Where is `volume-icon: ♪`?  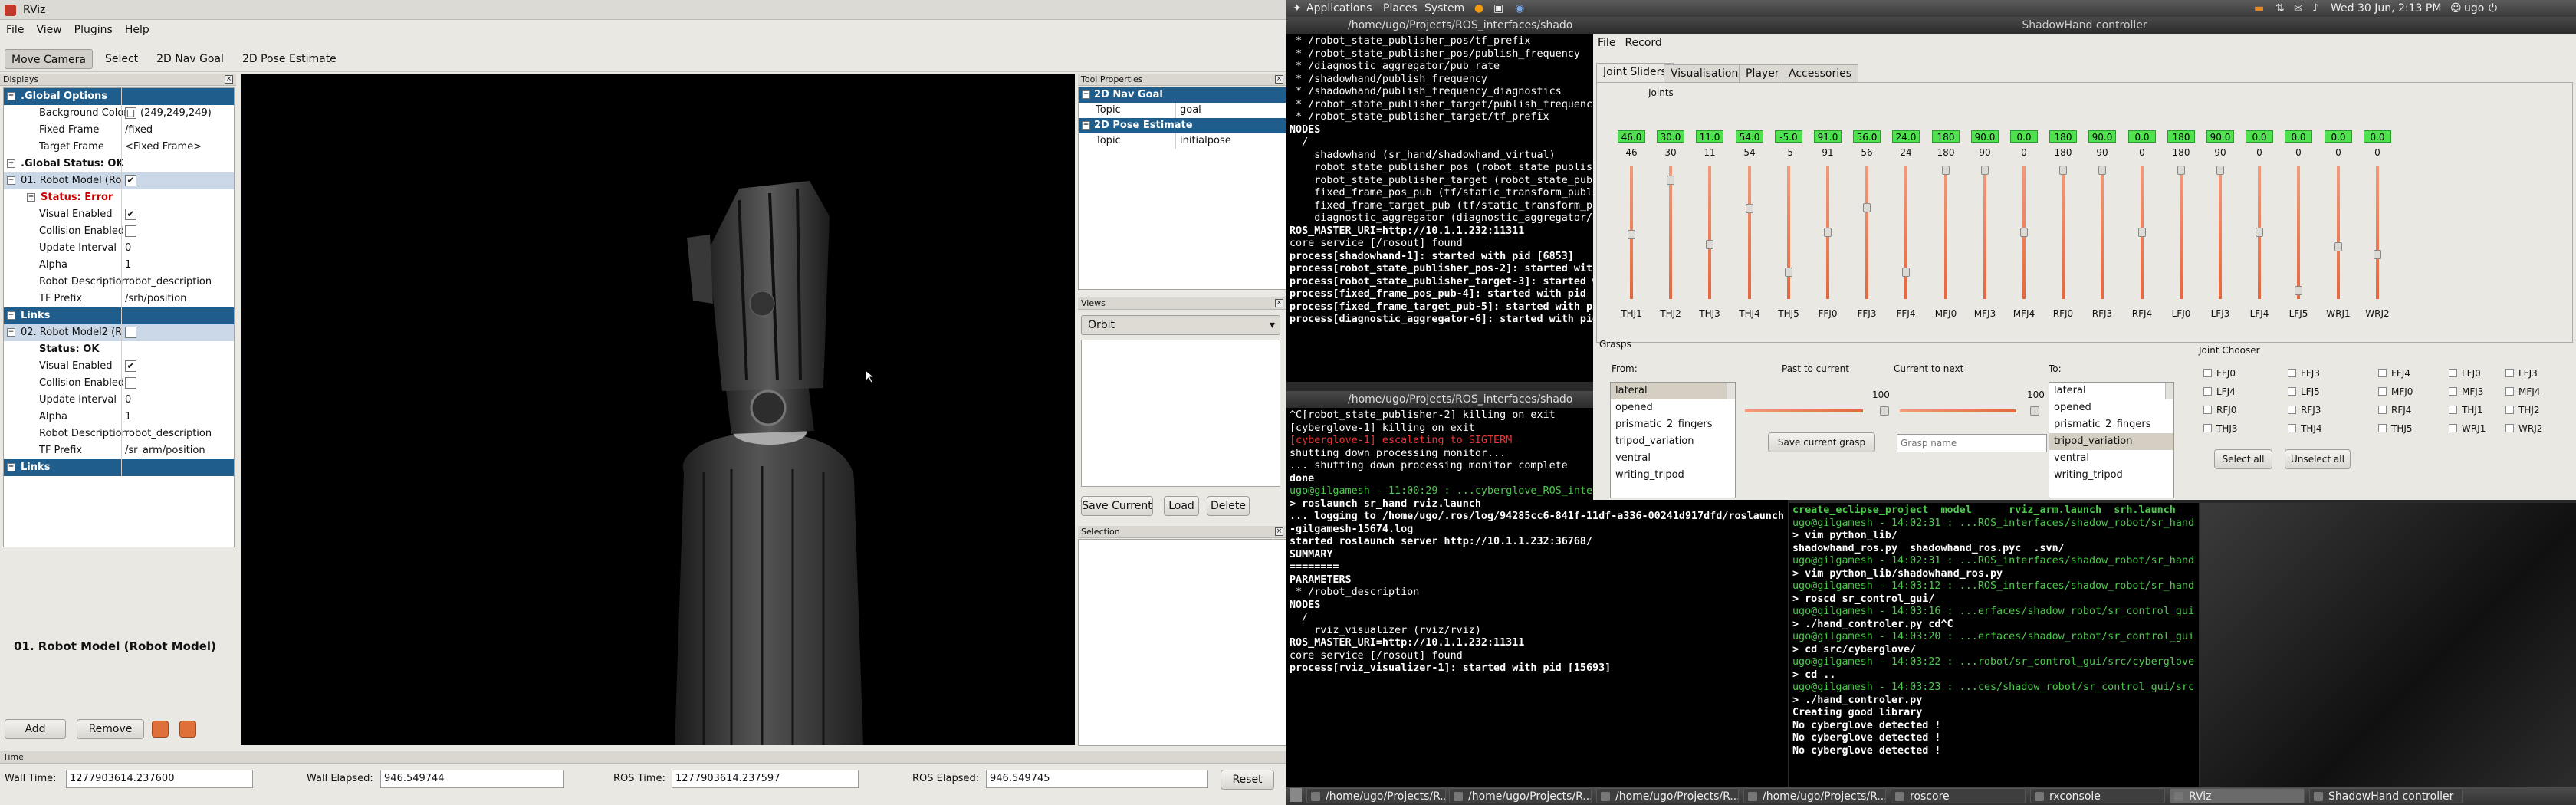 volume-icon: ♪ is located at coordinates (2316, 8).